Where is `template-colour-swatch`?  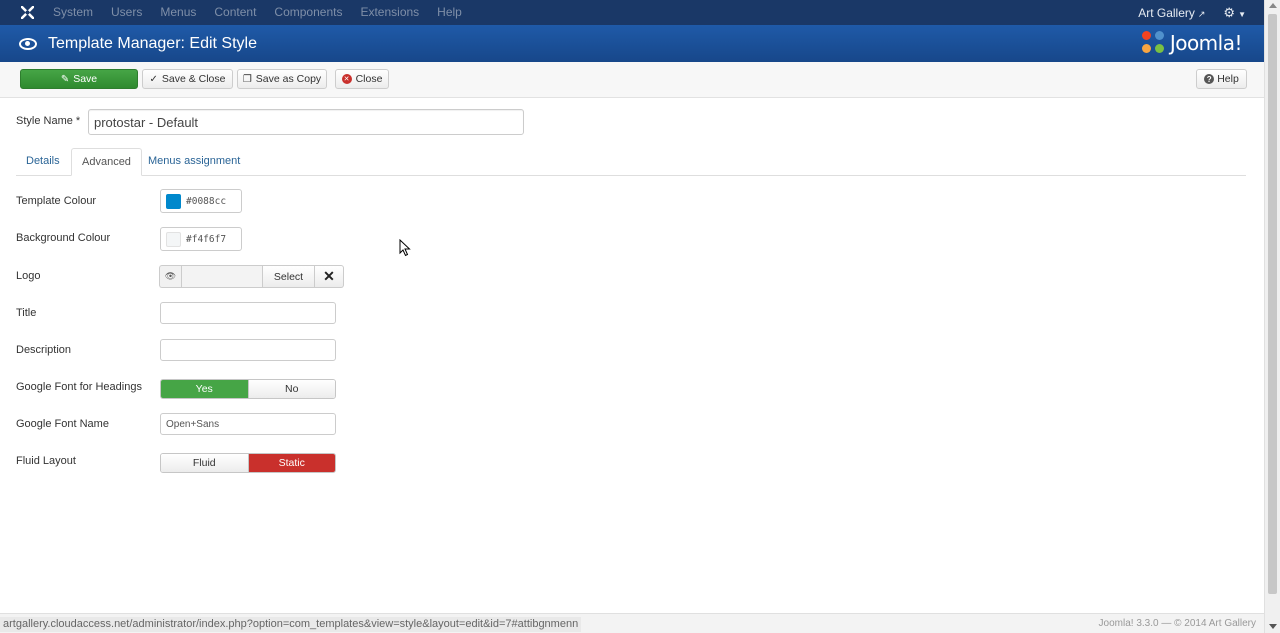
template-colour-swatch is located at coordinates (173, 201).